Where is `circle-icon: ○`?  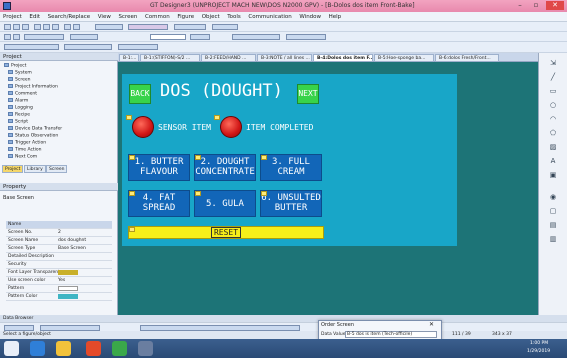
circle-icon: ○ is located at coordinates (553, 105).